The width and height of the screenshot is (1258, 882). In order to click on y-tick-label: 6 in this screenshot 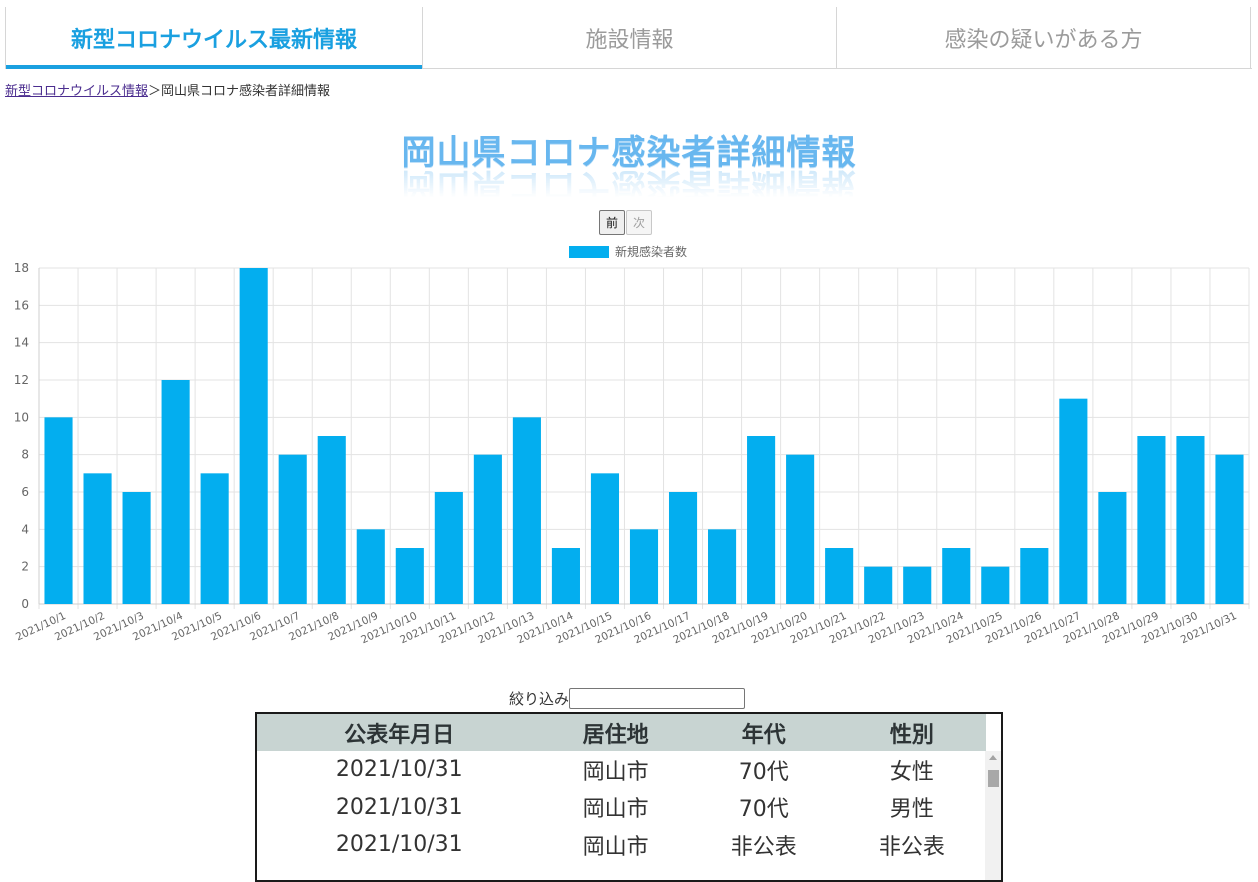, I will do `click(25, 492)`.